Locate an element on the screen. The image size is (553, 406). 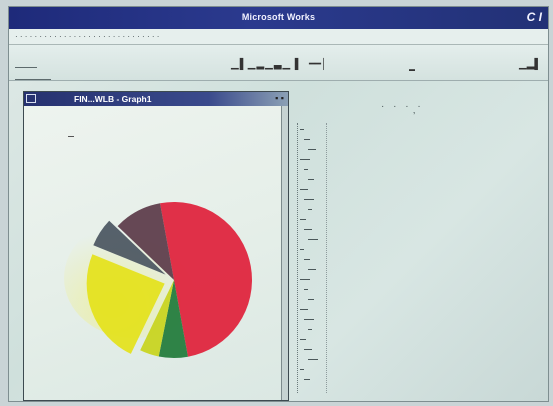
app-title-bar: Microsoft Works C I is located at coordinates (278, 18).